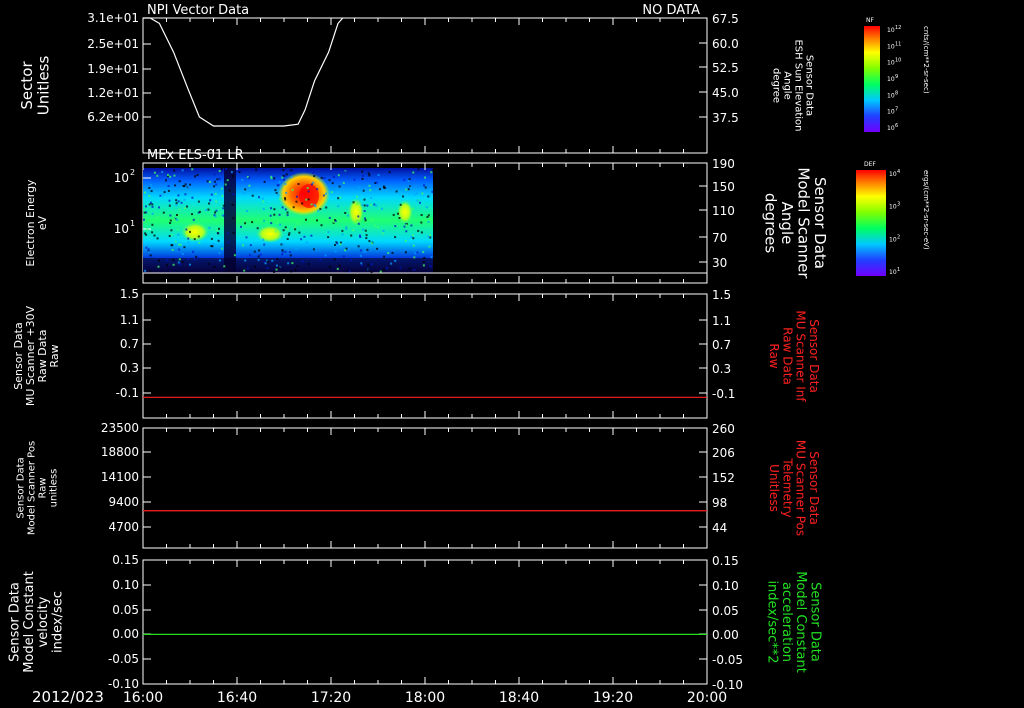 Image resolution: width=1024 pixels, height=708 pixels. I want to click on p2-y2label-line: Angle, so click(787, 223).